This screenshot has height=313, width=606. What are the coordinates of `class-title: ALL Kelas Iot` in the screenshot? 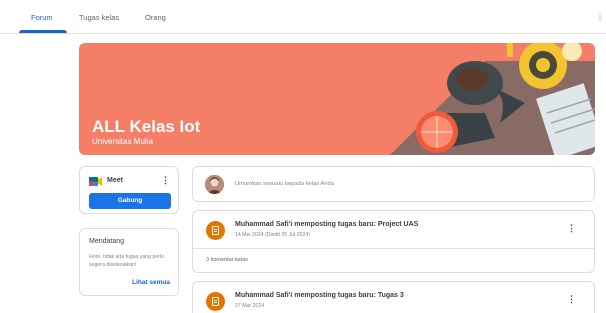 It's located at (146, 126).